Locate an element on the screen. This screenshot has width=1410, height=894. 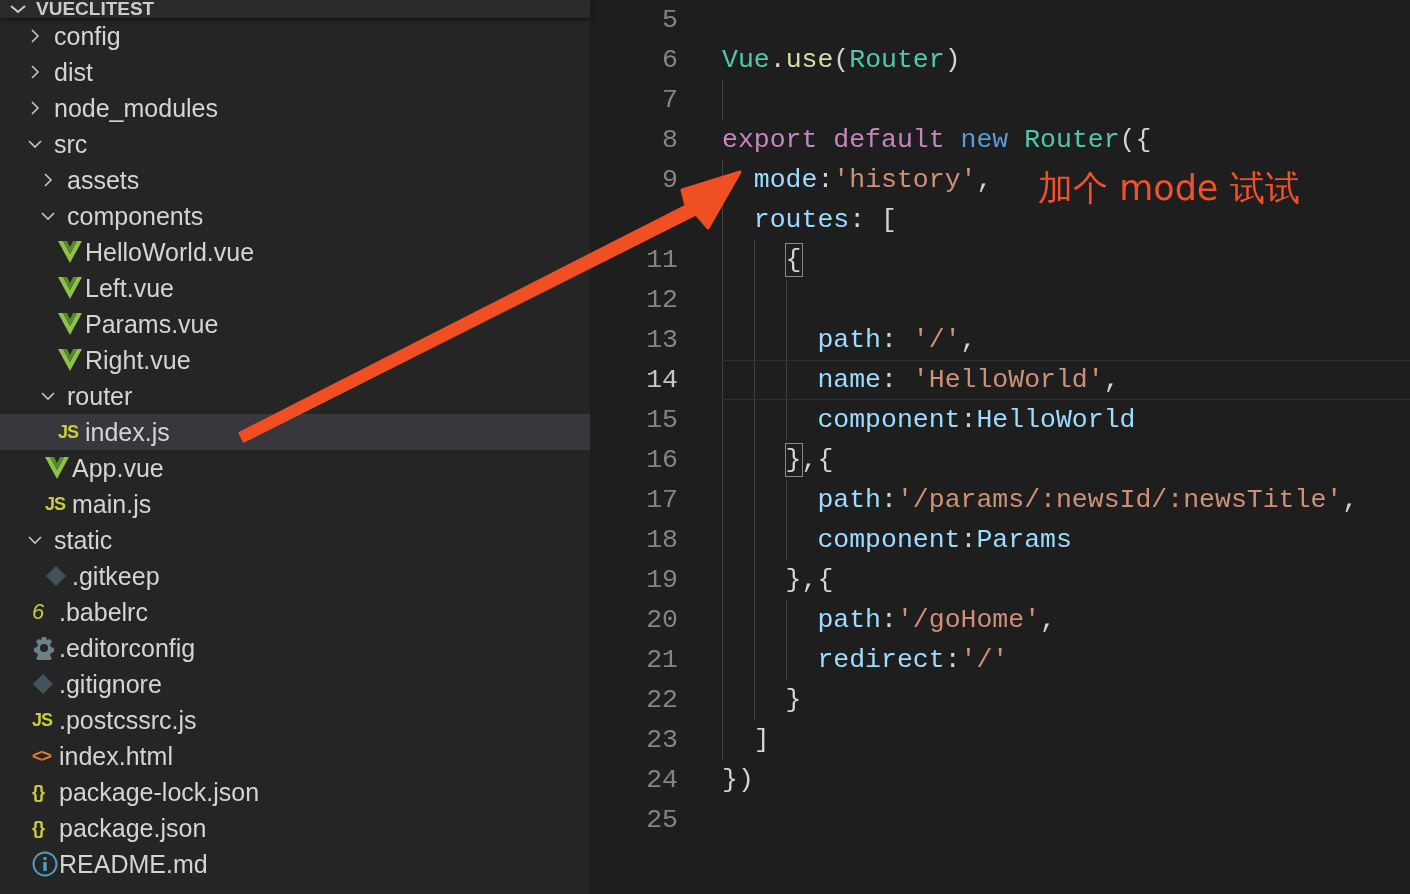
tree-item: 6 .babelrc is located at coordinates (76, 612).